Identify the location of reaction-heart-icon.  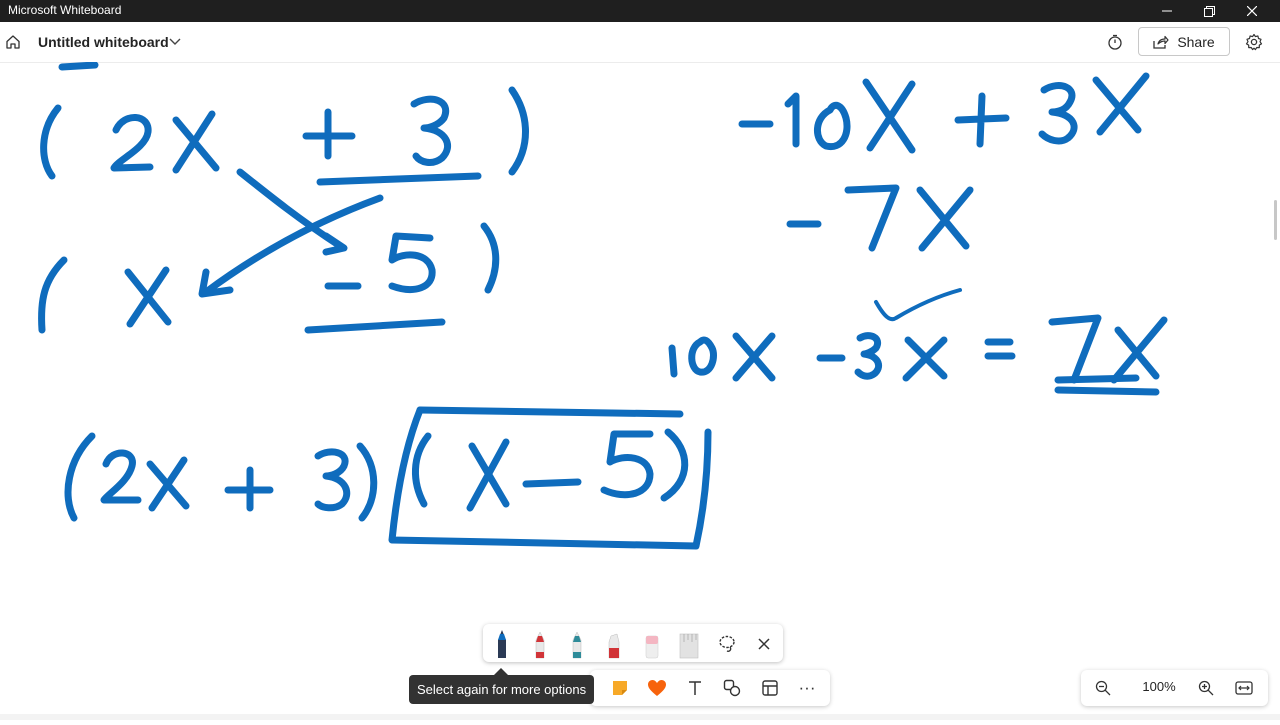
(657, 688).